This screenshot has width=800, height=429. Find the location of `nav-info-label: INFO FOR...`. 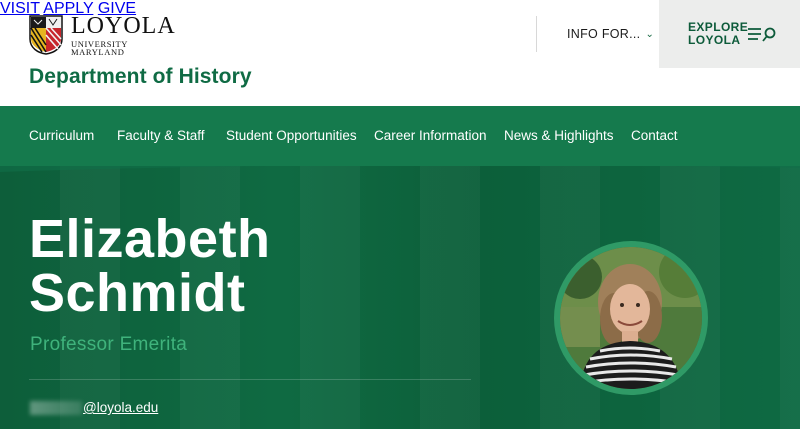

nav-info-label: INFO FOR... is located at coordinates (604, 34).